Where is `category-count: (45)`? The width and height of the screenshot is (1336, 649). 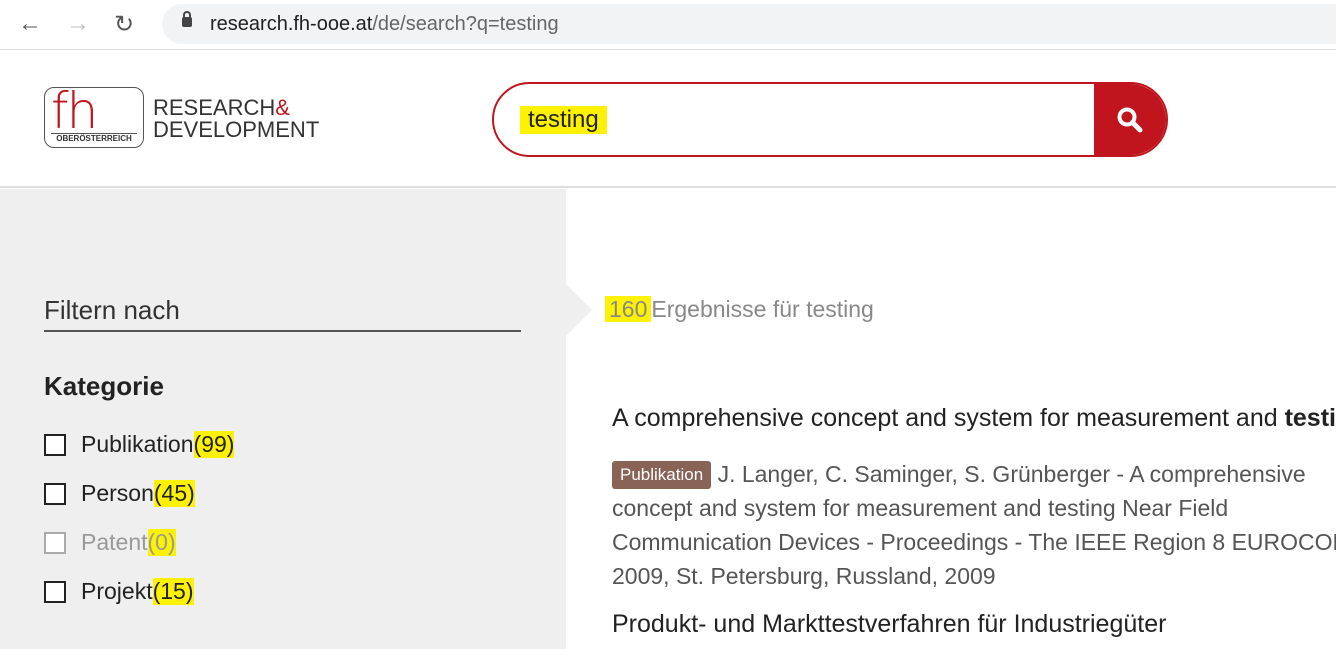 category-count: (45) is located at coordinates (174, 493).